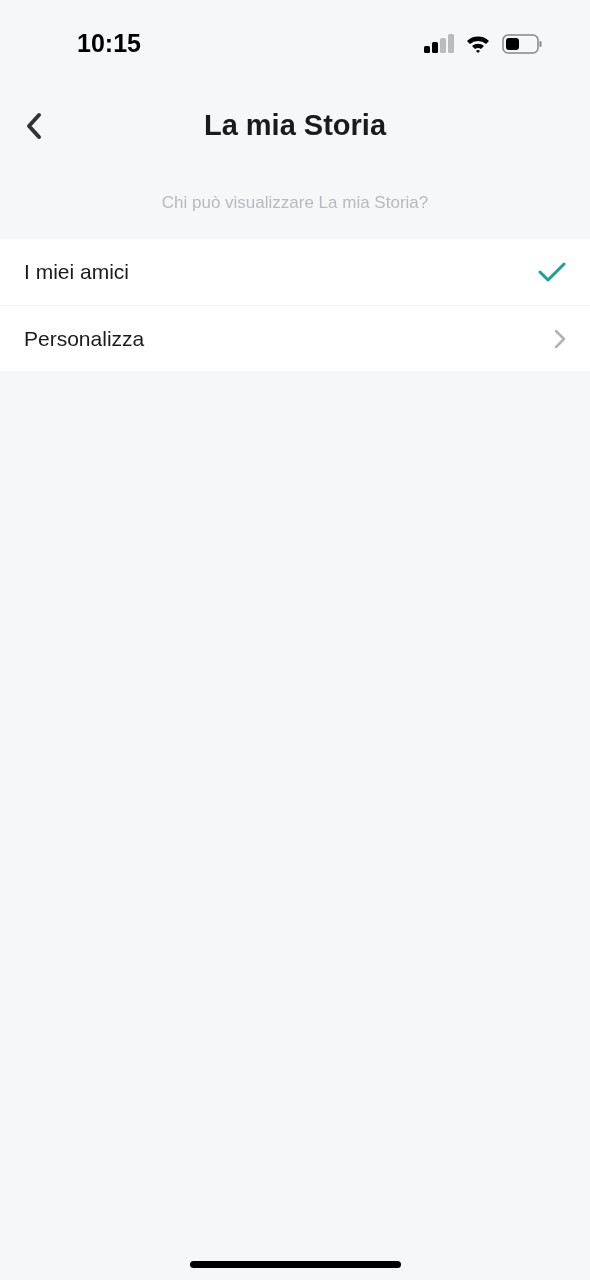 The image size is (590, 1280). Describe the element at coordinates (295, 202) in the screenshot. I see `section-caption: Chi può visualizzare La mia Storia?` at that location.